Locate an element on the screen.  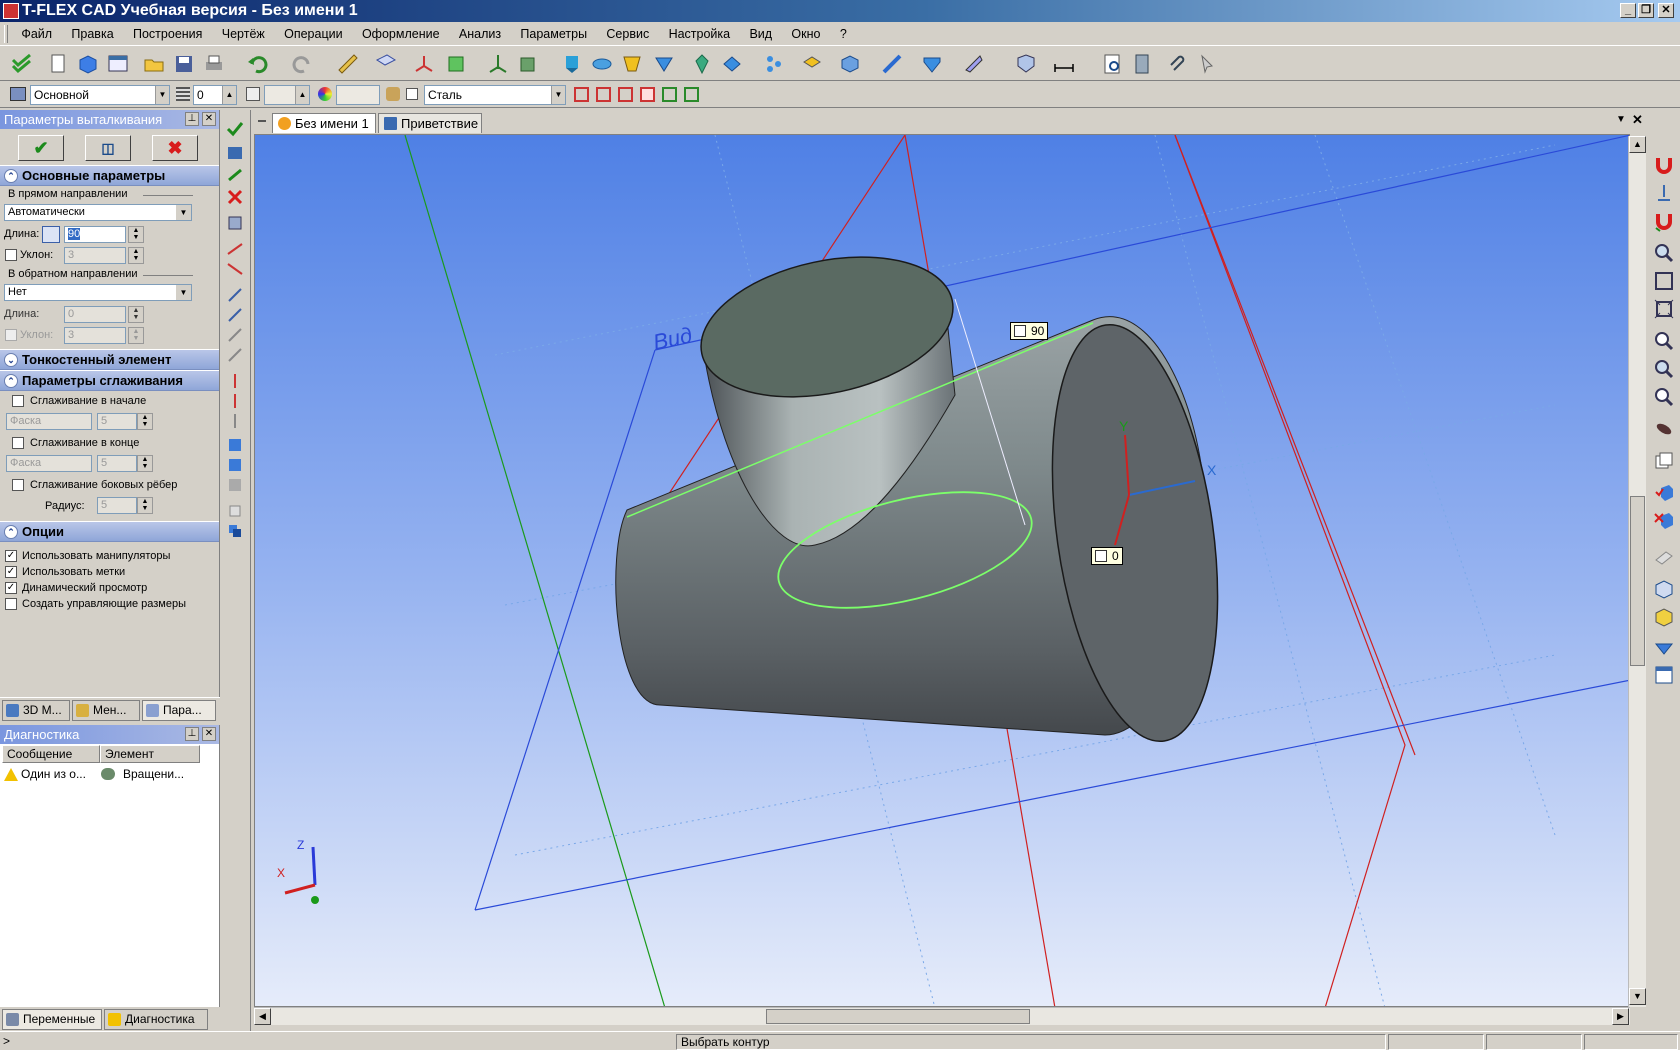
measure-icon is located at coordinates (348, 64).